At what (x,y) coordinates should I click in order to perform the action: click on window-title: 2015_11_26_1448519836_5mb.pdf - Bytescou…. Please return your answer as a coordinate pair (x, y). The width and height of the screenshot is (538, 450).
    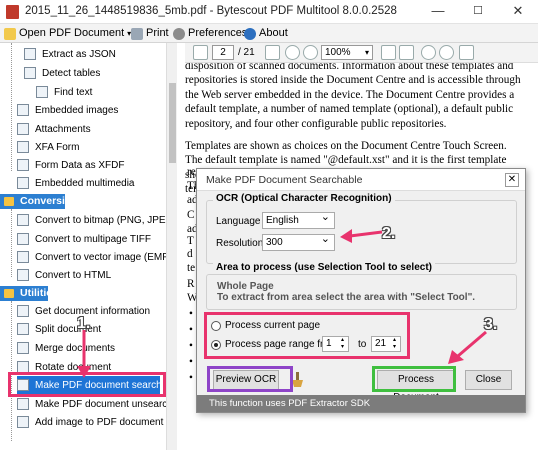
    Looking at the image, I should click on (211, 11).